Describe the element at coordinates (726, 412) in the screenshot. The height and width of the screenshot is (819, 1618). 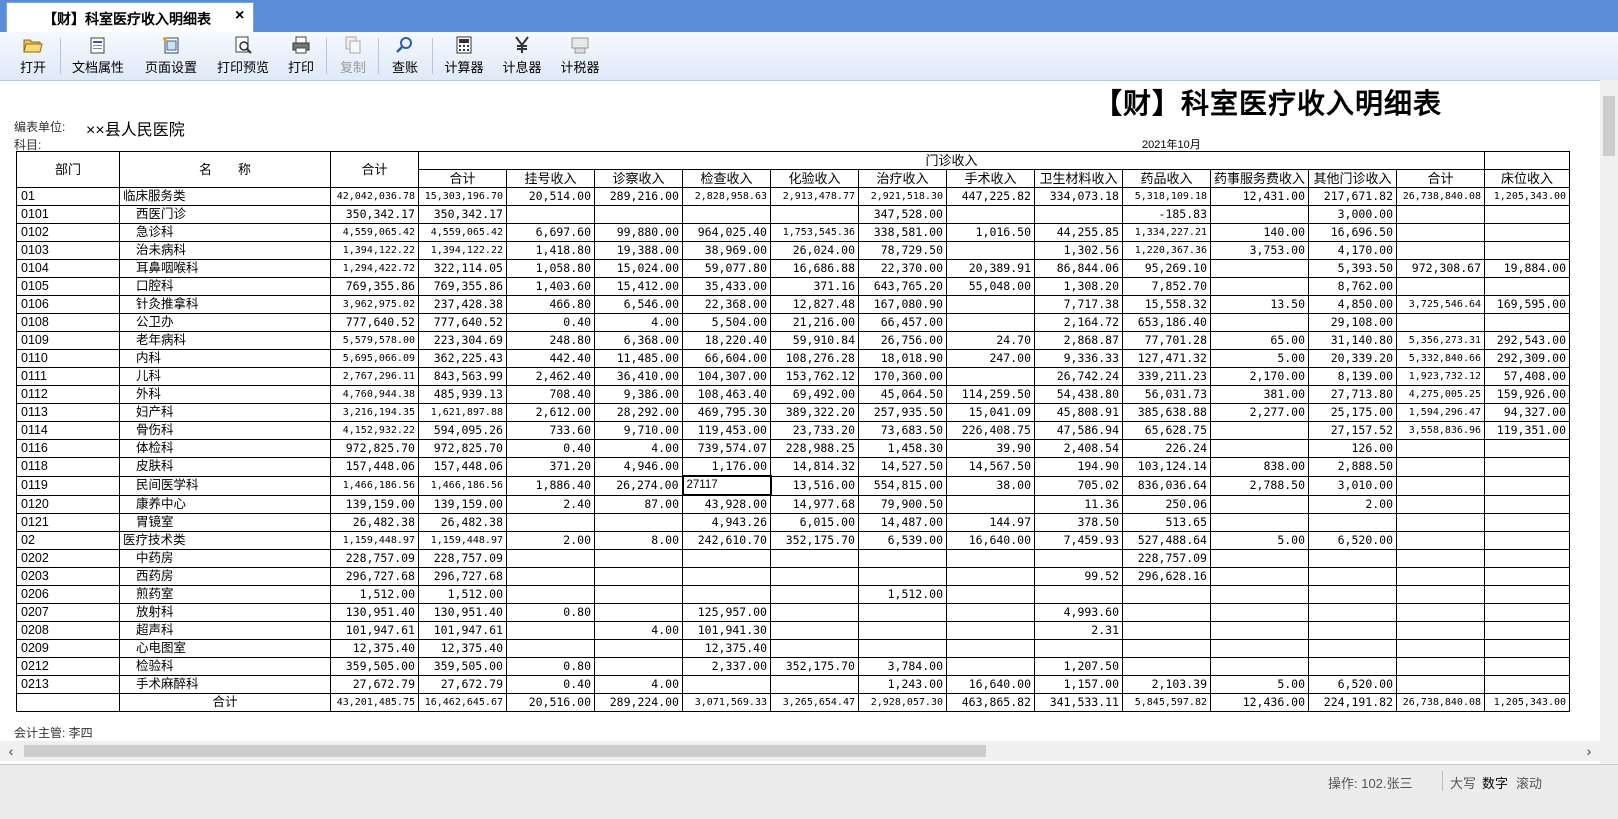
I see `cell-value: 469,795.30` at that location.